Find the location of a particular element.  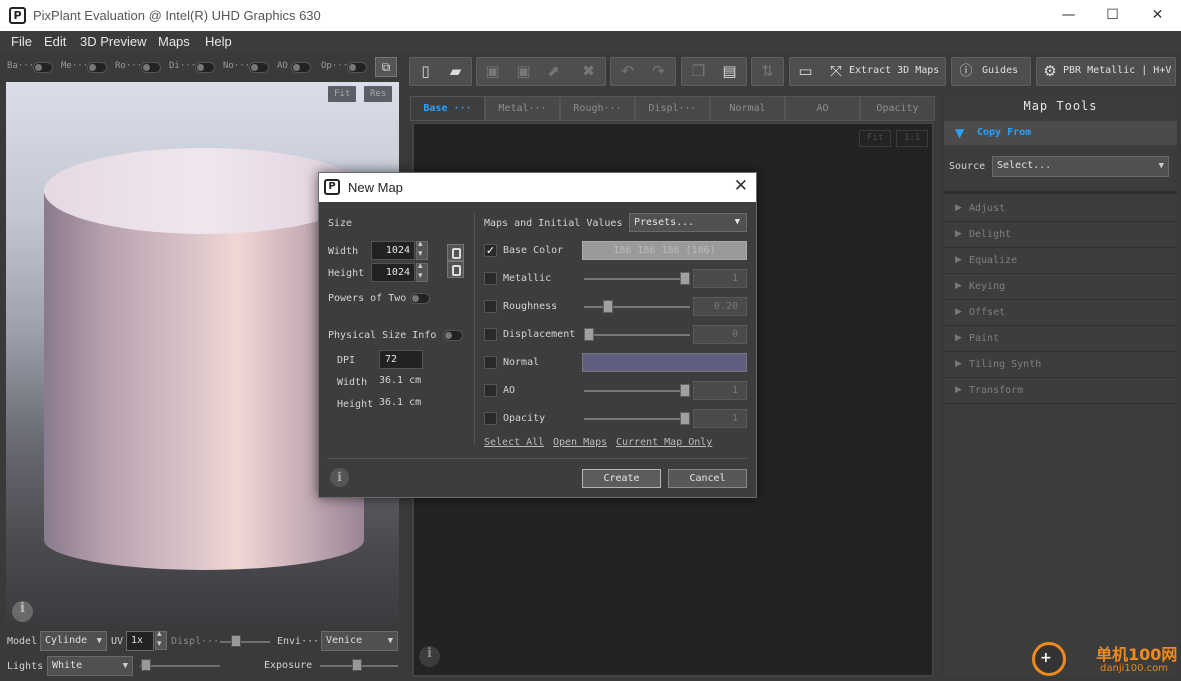

menu-edit: Edit is located at coordinates (55, 41).